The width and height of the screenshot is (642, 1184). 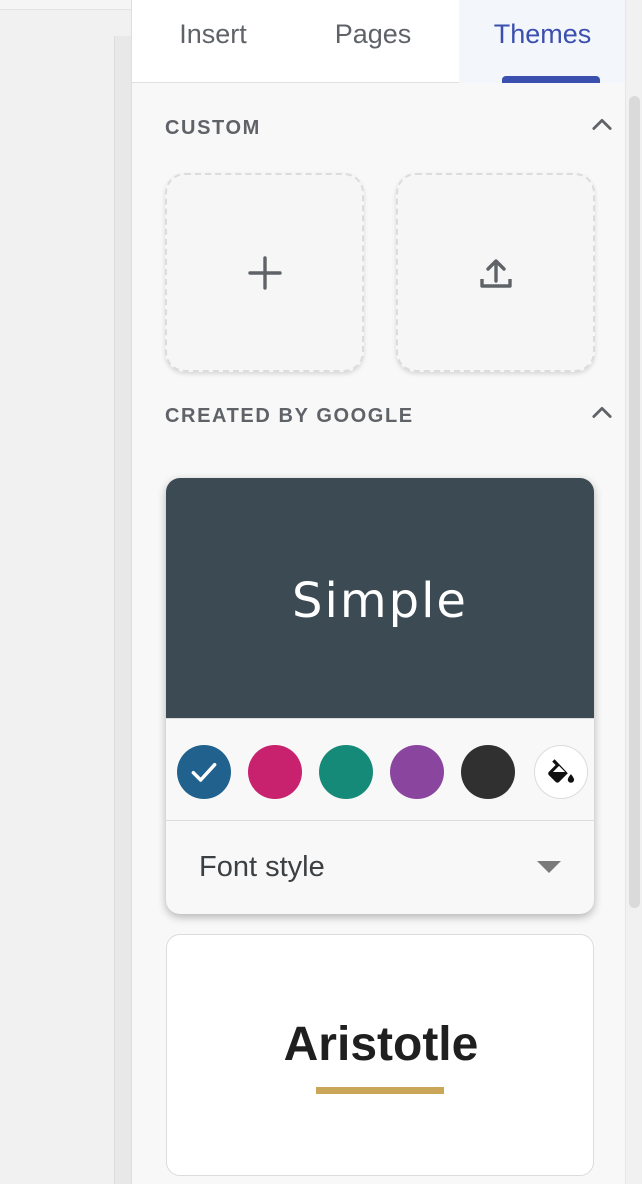 What do you see at coordinates (634, 502) in the screenshot?
I see `scrollbar-thumb` at bounding box center [634, 502].